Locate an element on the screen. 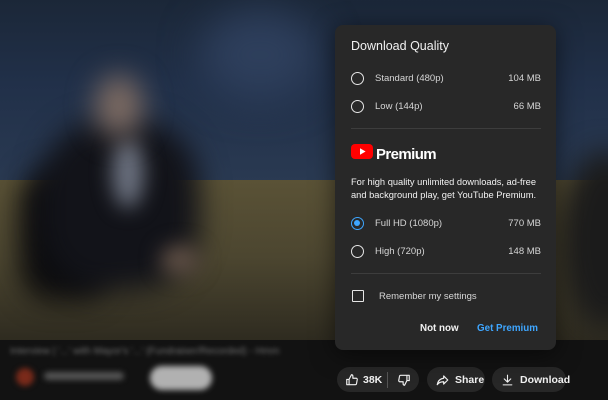 The height and width of the screenshot is (400, 608). subscribe-button-blurred is located at coordinates (181, 378).